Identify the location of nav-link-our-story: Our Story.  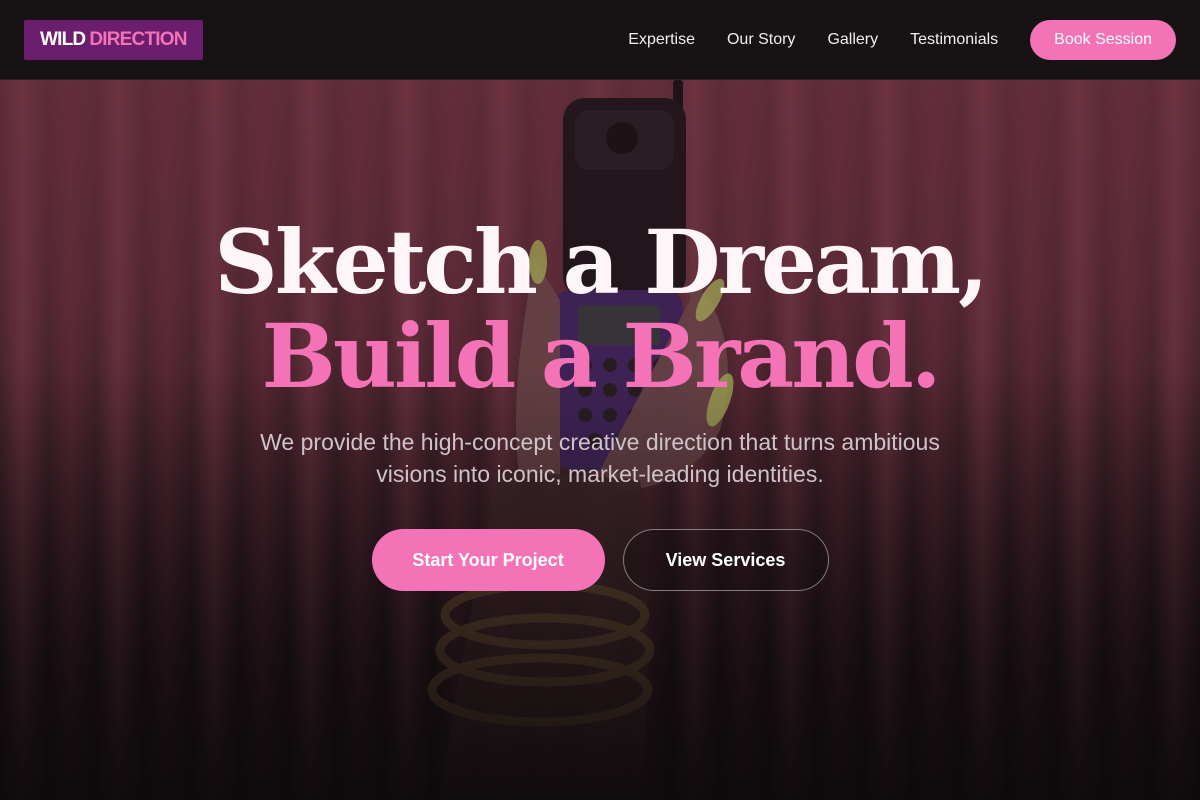
(761, 40).